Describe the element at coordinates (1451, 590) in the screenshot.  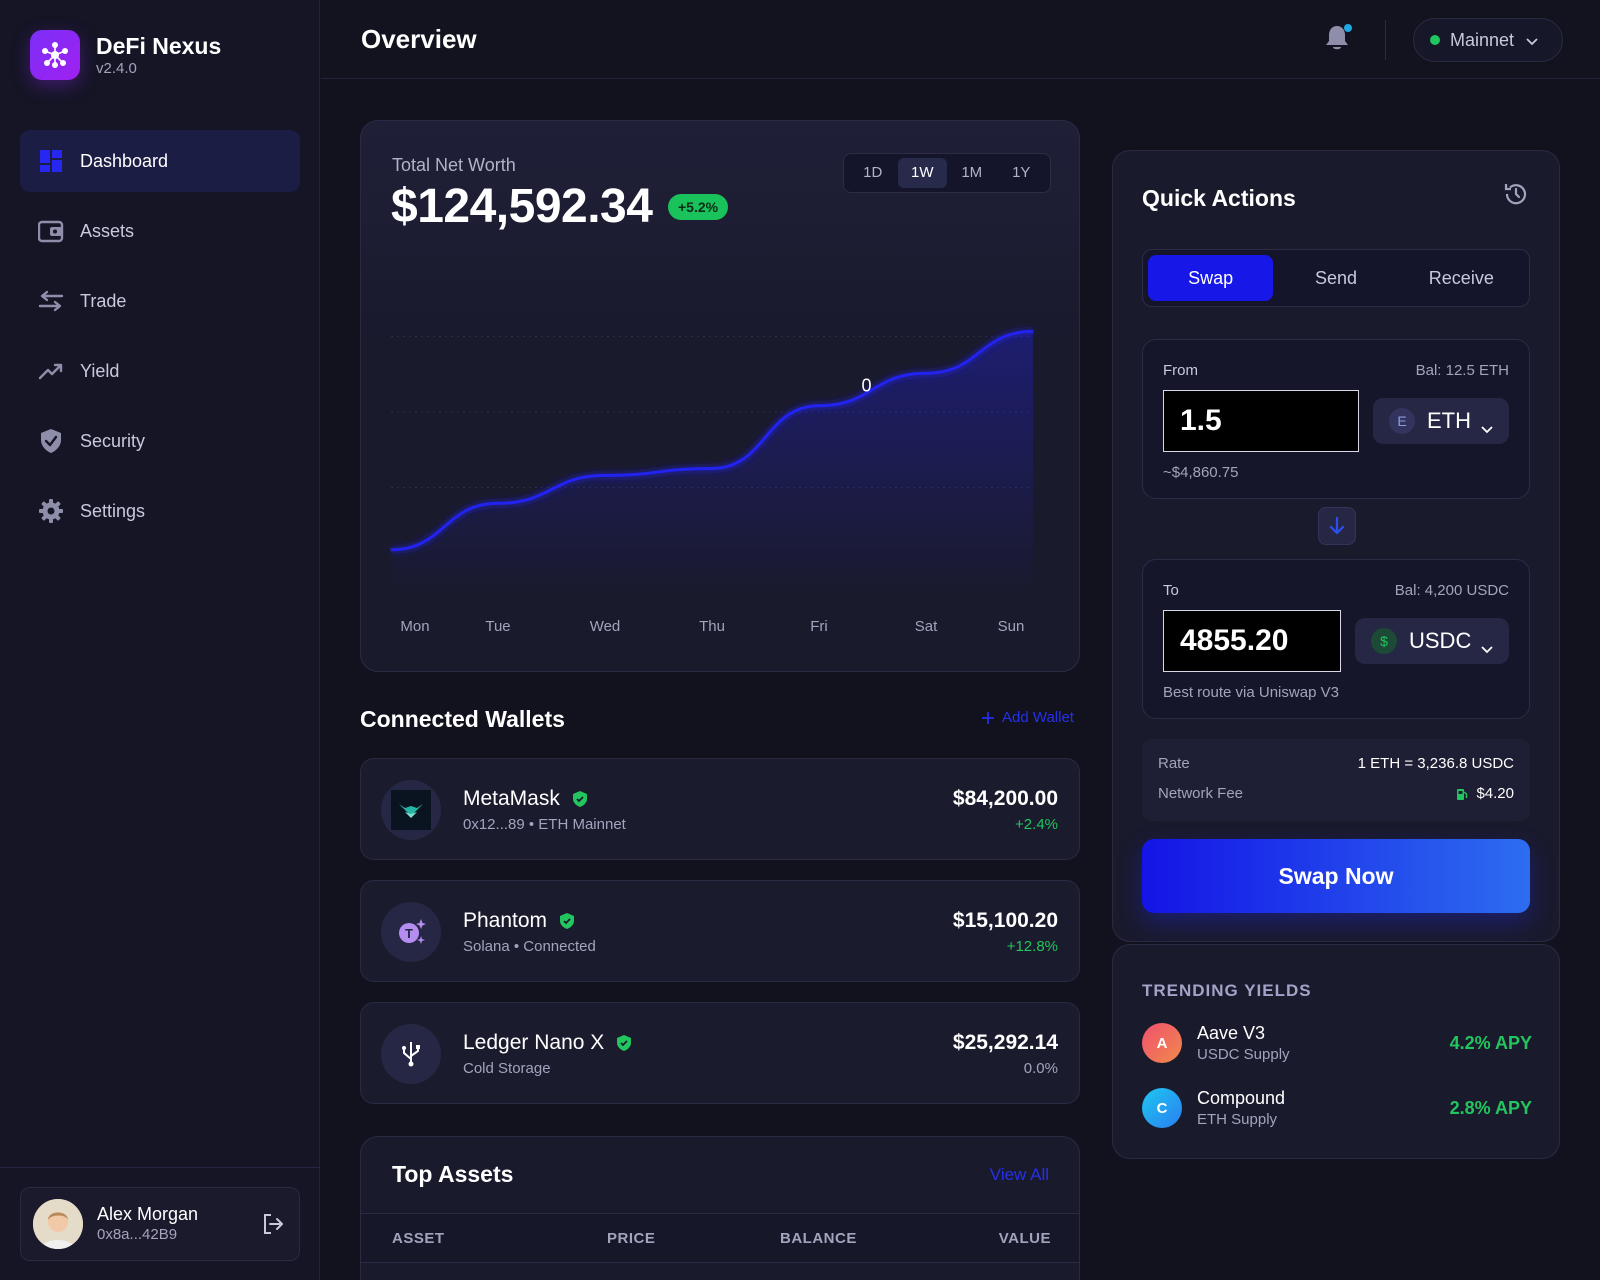
I see `to-balance: Bal: 4,200 USDC` at that location.